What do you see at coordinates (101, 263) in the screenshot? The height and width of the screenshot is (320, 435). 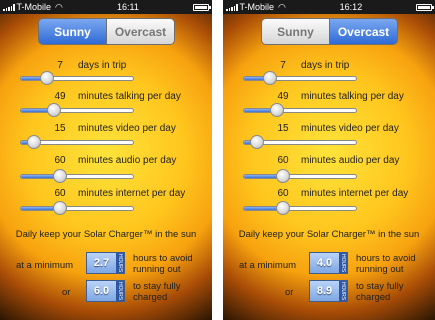 I see `minimum-hours-value: 2.7` at bounding box center [101, 263].